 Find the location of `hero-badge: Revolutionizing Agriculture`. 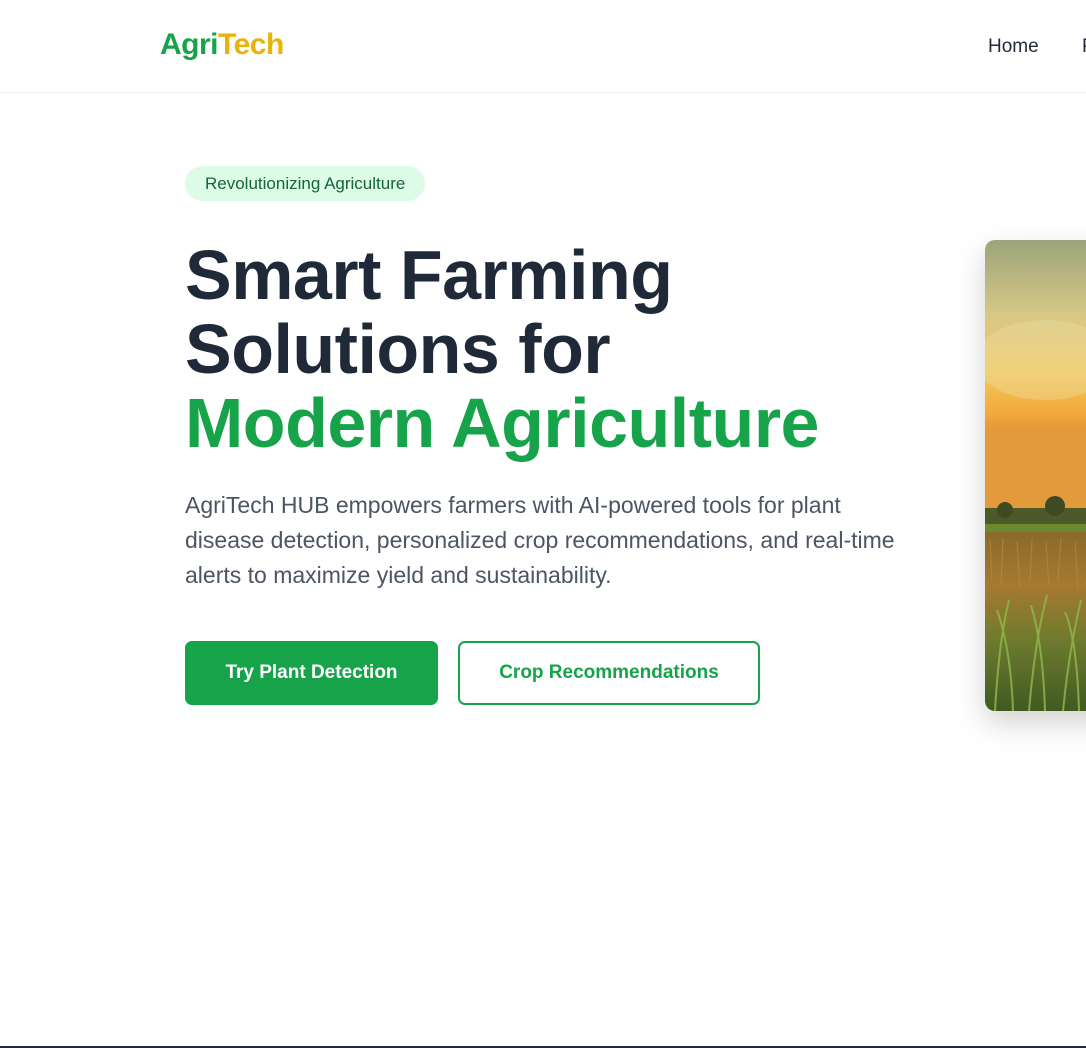

hero-badge: Revolutionizing Agriculture is located at coordinates (305, 183).